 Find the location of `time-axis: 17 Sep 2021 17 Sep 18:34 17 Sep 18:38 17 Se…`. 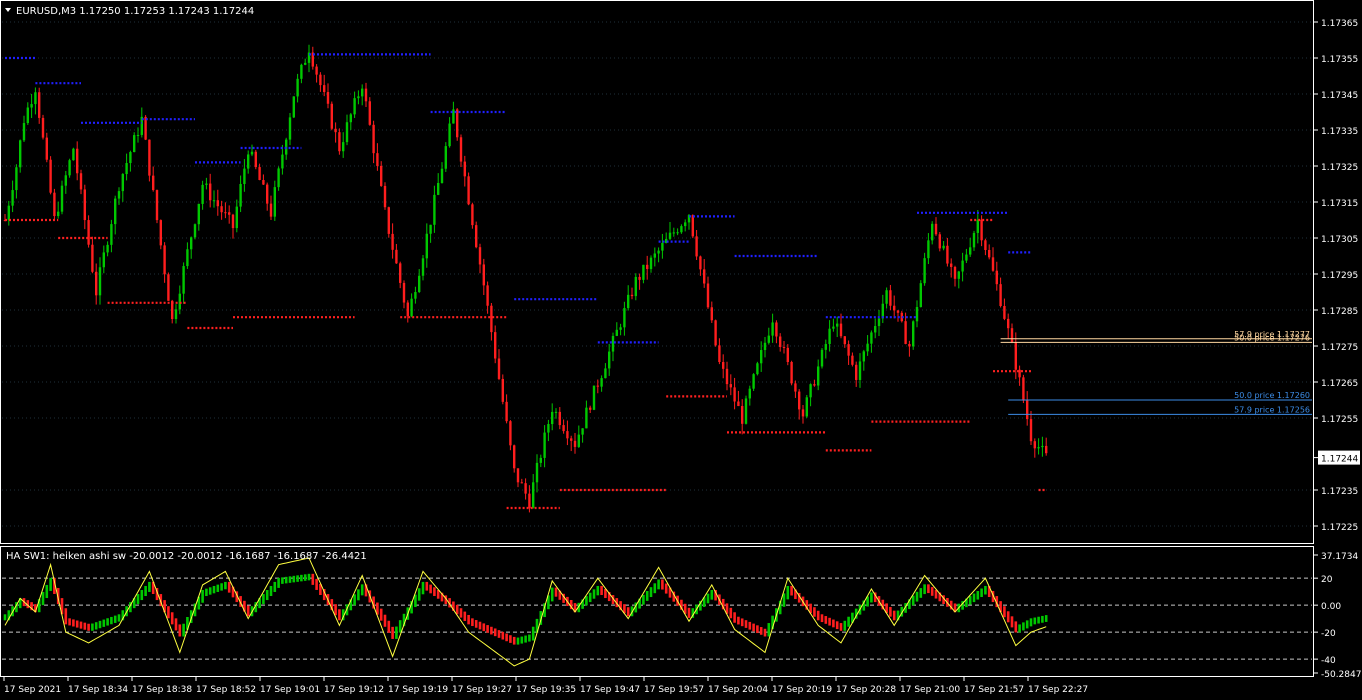

time-axis: 17 Sep 2021 17 Sep 18:34 17 Sep 18:38 17 Se… is located at coordinates (545, 686).